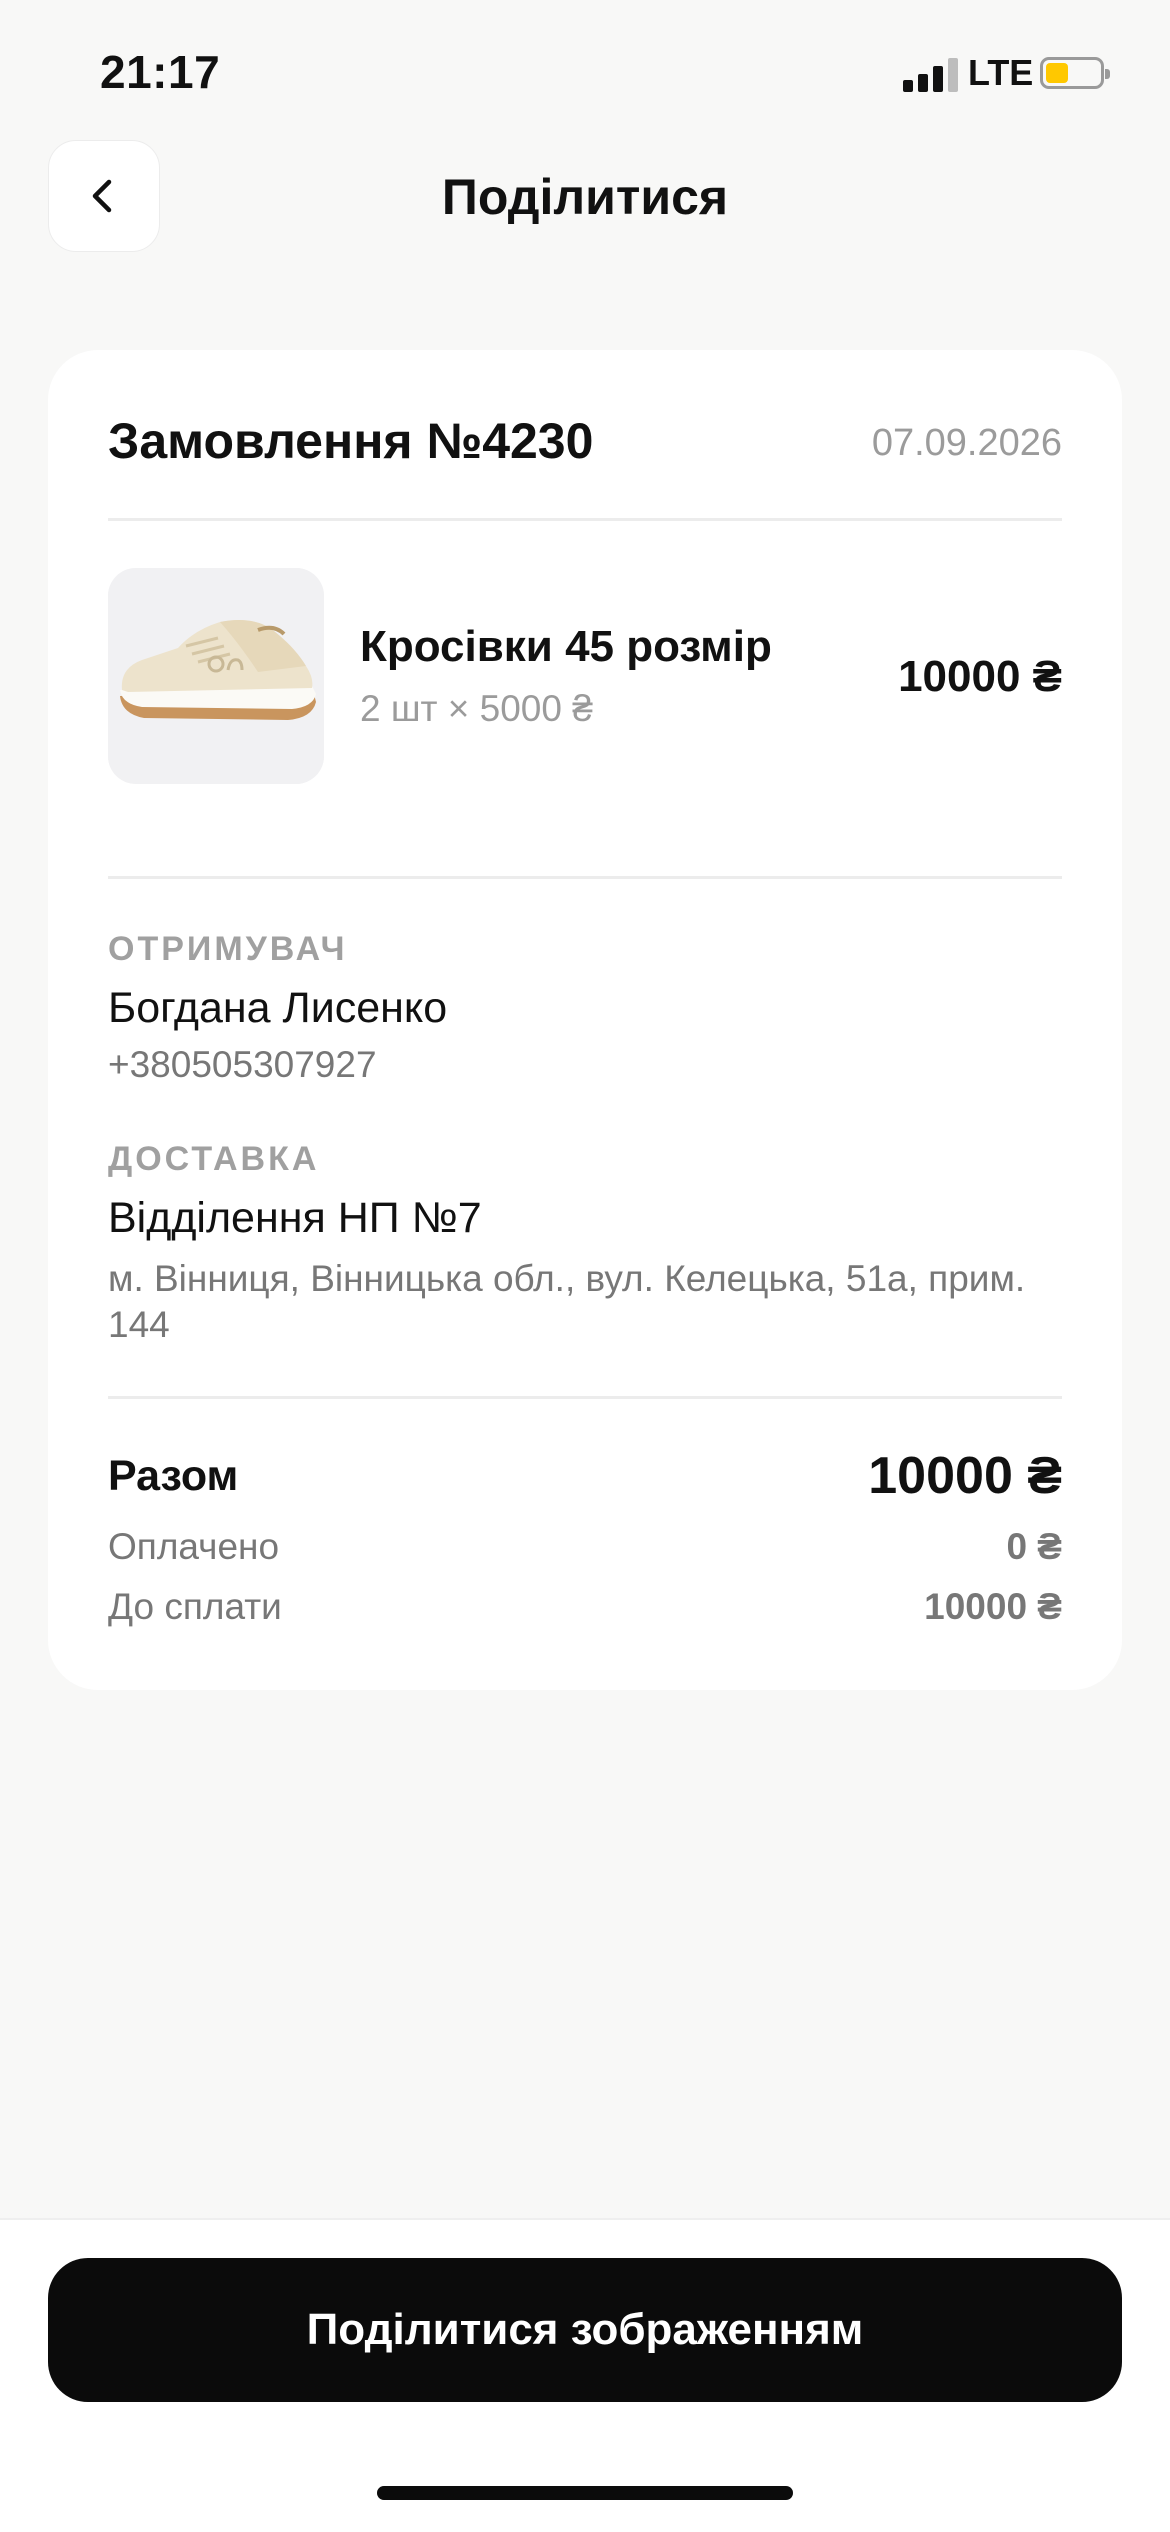  Describe the element at coordinates (214, 1159) in the screenshot. I see `delivery-label: ДОСТАВКА` at that location.